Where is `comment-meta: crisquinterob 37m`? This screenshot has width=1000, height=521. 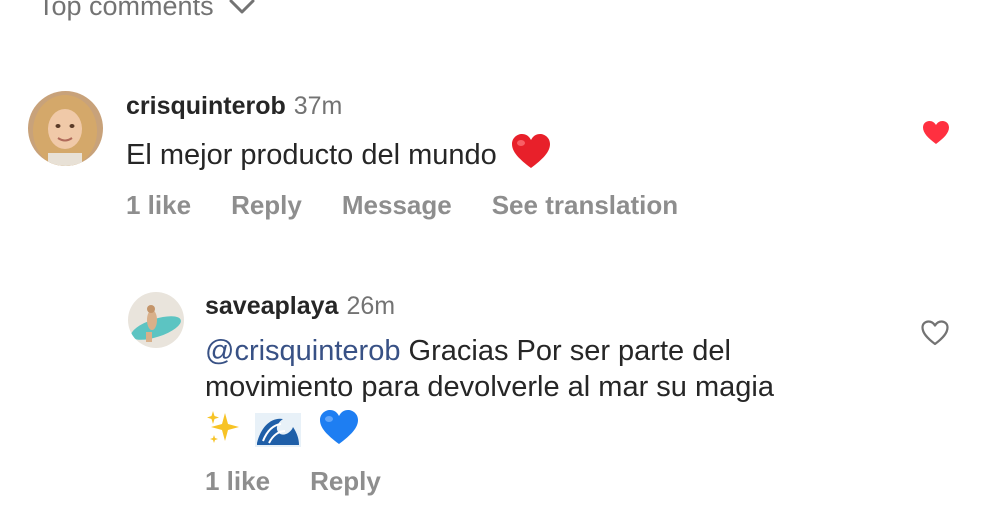
comment-meta: crisquinterob 37m is located at coordinates (234, 106).